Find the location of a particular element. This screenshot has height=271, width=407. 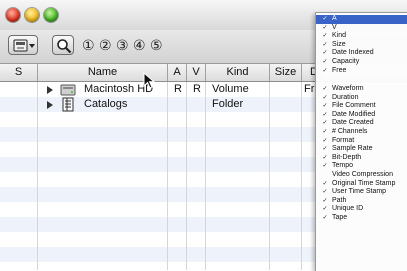

column-header-a: A is located at coordinates (177, 72).